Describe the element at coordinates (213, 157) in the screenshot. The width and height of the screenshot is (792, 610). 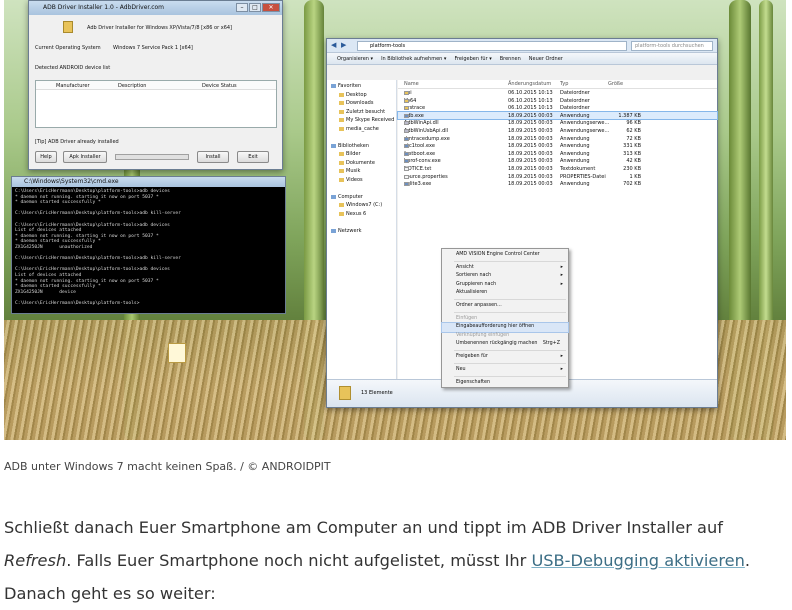
I see `install-button: Install` at that location.